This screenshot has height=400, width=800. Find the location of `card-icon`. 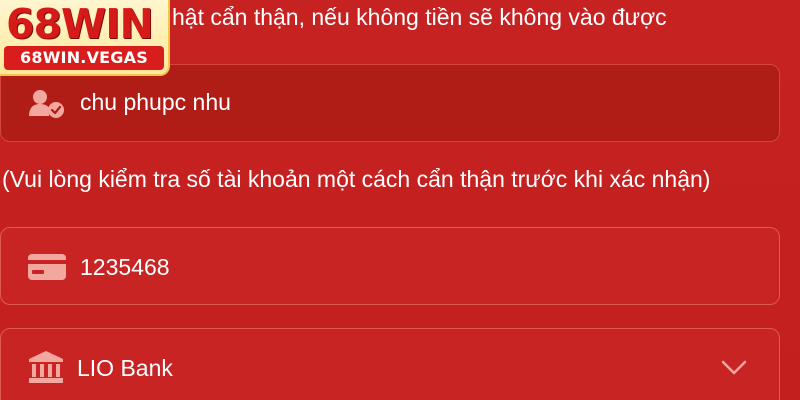

card-icon is located at coordinates (47, 267).